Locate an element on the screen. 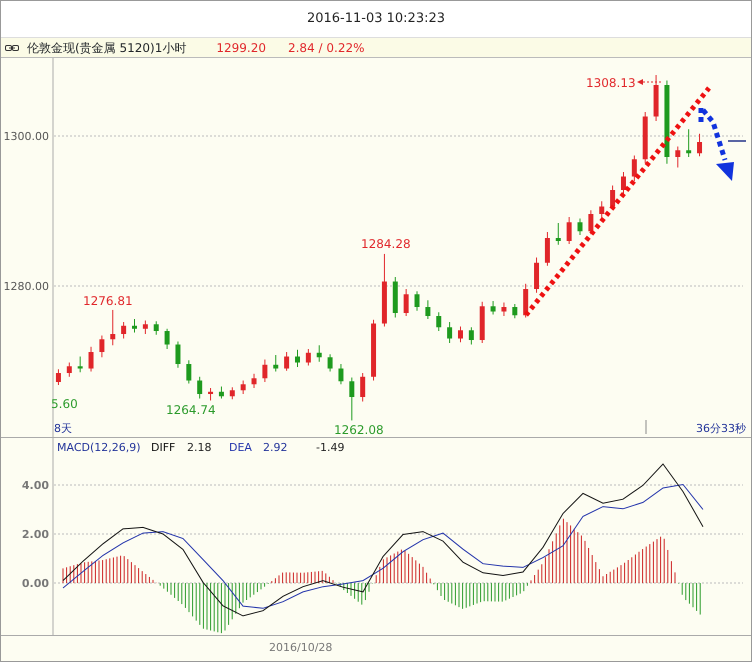 The height and width of the screenshot is (662, 752). link-icon is located at coordinates (12, 48).